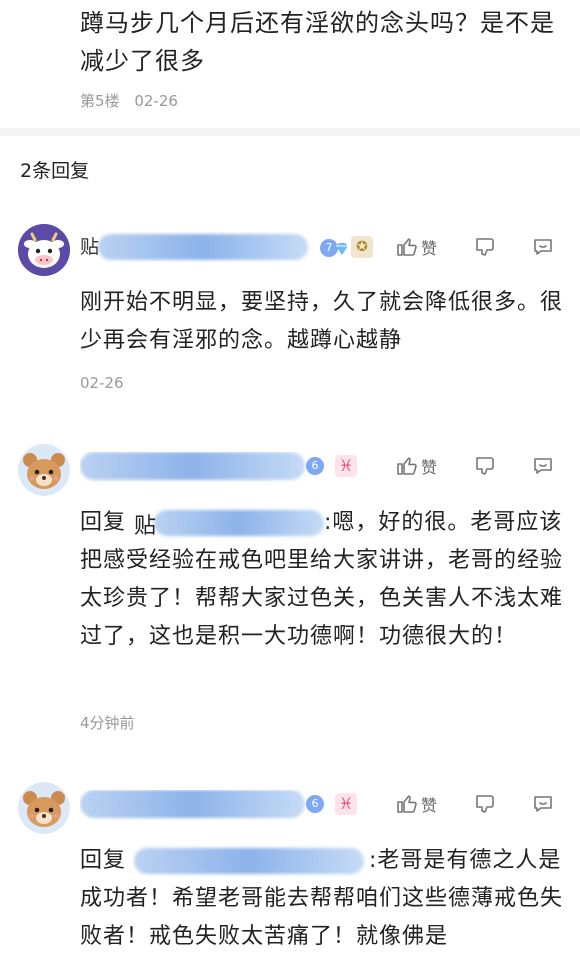  Describe the element at coordinates (362, 247) in the screenshot. I see `medal-icon: ✪` at that location.